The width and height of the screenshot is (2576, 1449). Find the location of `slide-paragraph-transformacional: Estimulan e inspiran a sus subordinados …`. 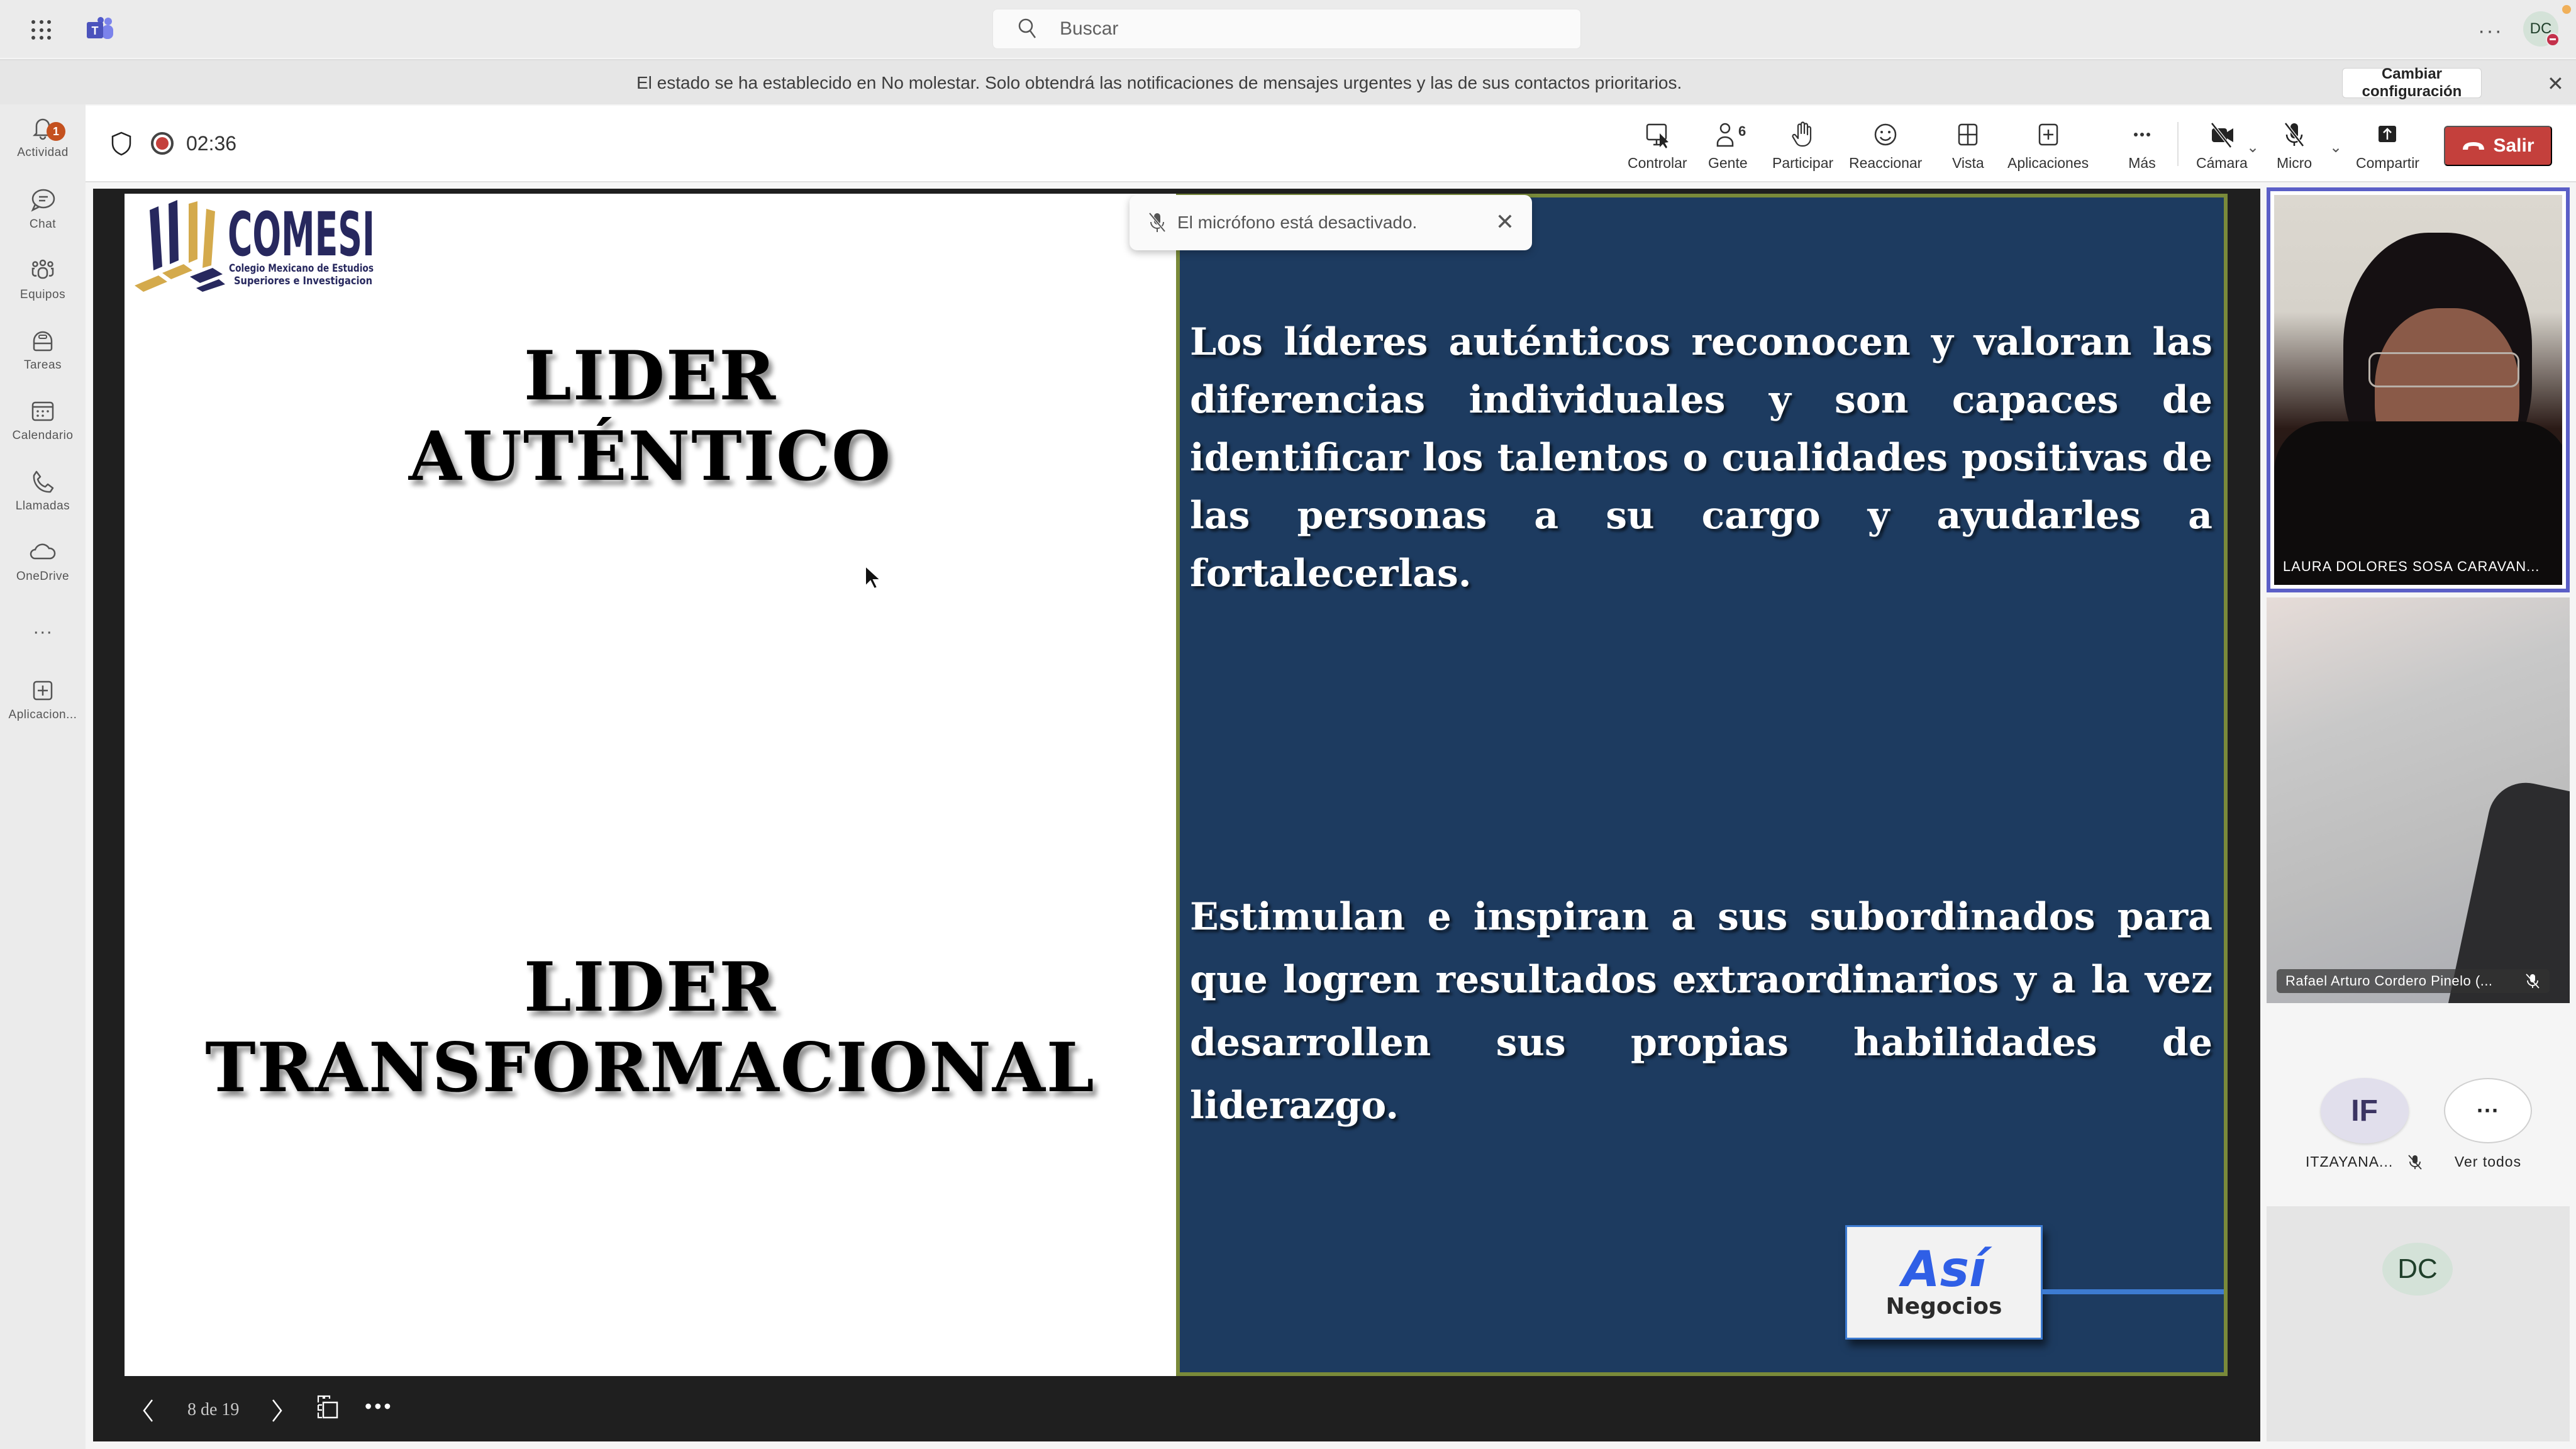

slide-paragraph-transformacional: Estimulan e inspiran a sus subordinados … is located at coordinates (1701, 1011).